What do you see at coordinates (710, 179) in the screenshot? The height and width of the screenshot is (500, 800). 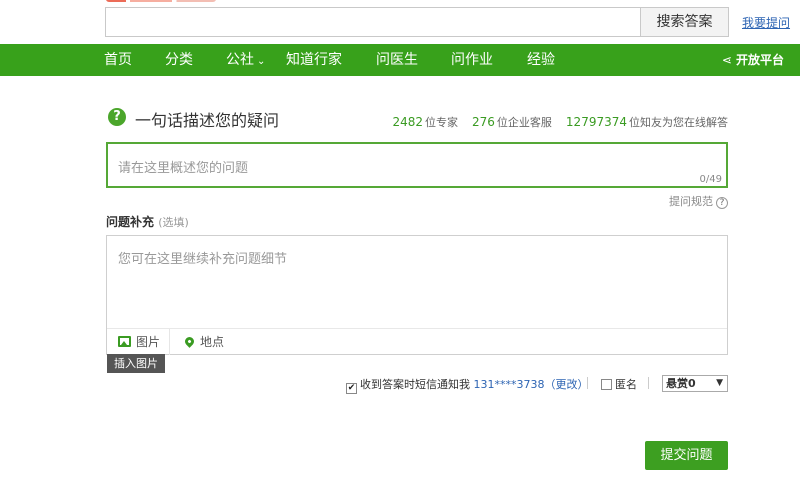 I see `char-counter: 0/49` at bounding box center [710, 179].